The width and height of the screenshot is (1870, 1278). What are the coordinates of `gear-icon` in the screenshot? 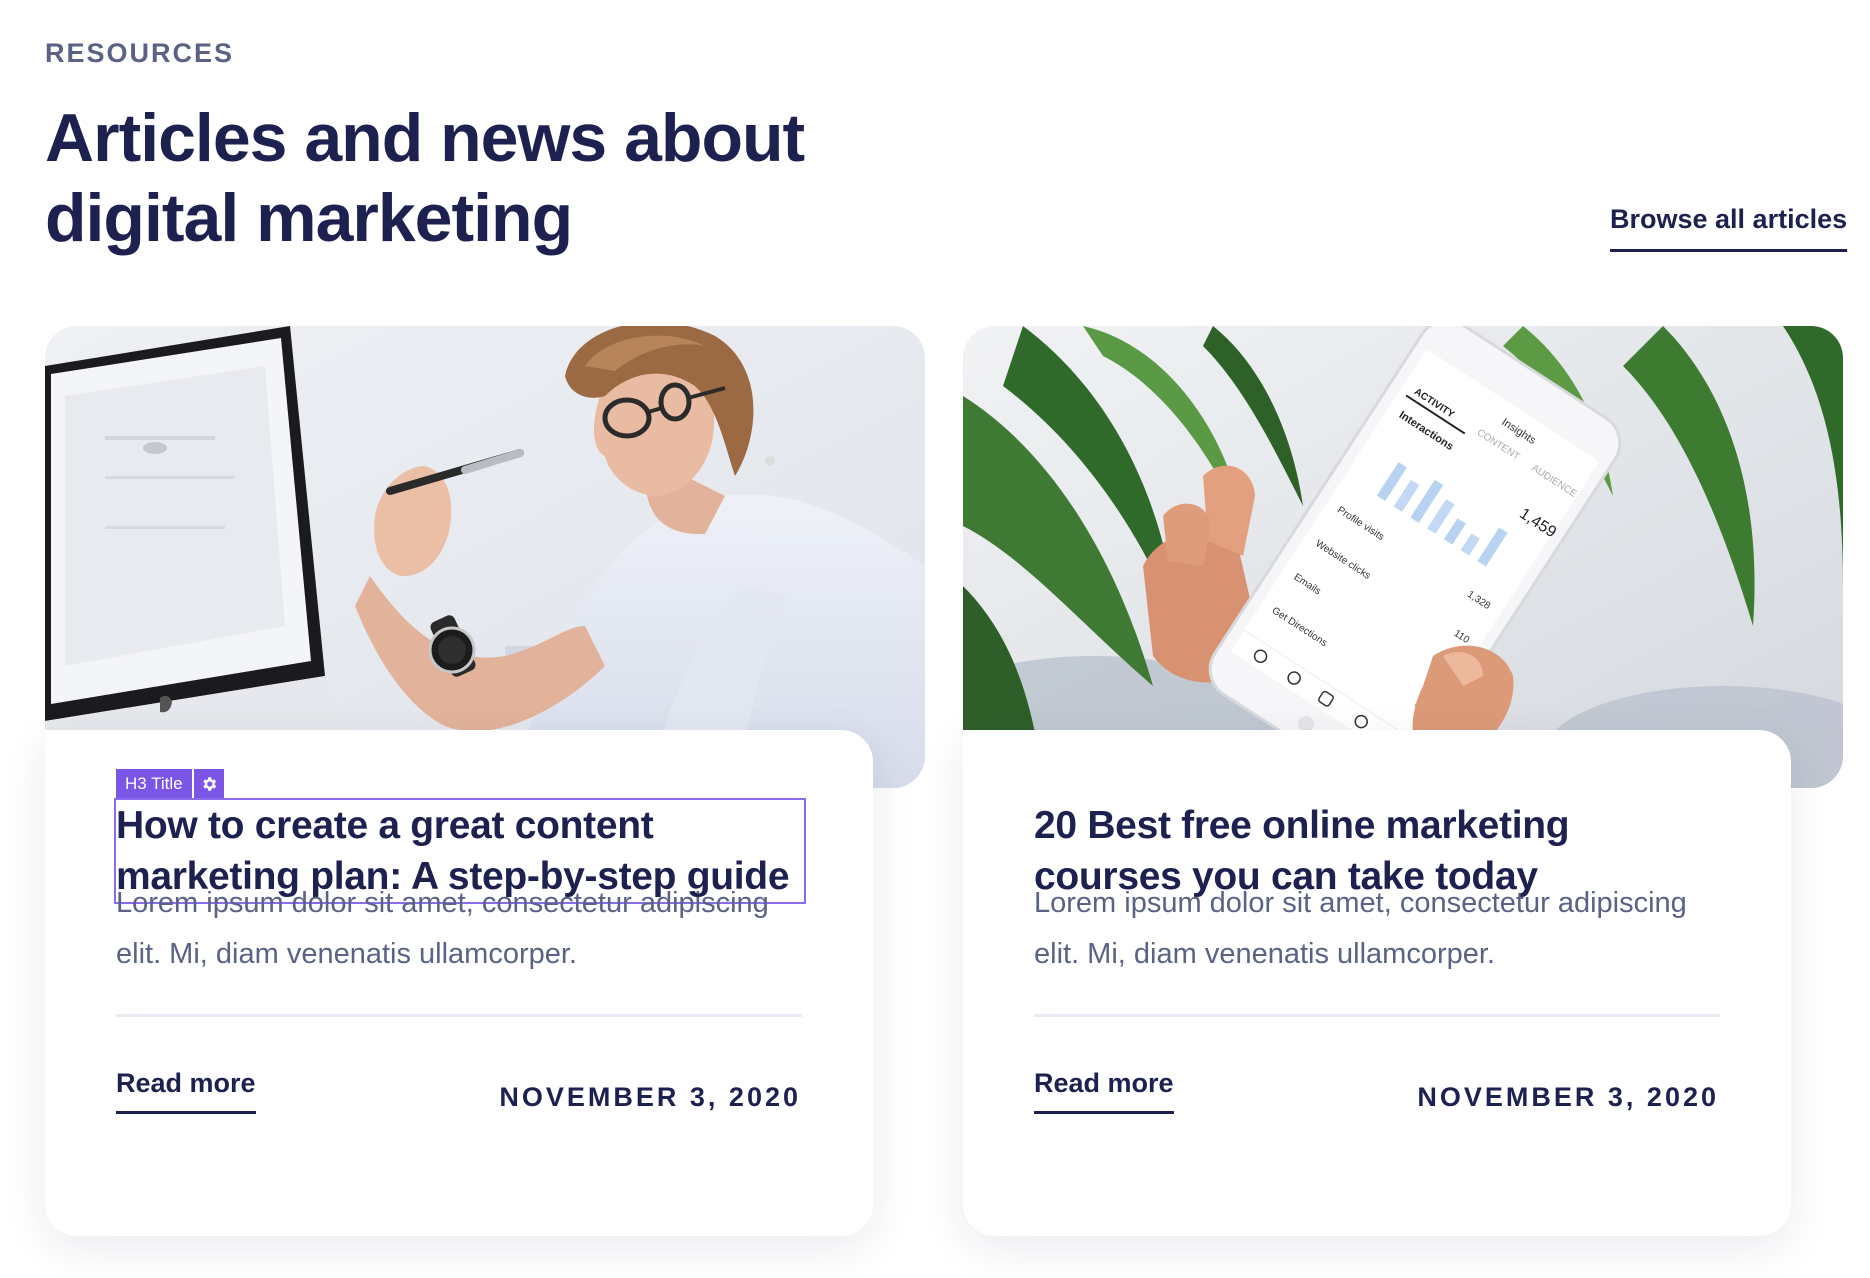 It's located at (208, 784).